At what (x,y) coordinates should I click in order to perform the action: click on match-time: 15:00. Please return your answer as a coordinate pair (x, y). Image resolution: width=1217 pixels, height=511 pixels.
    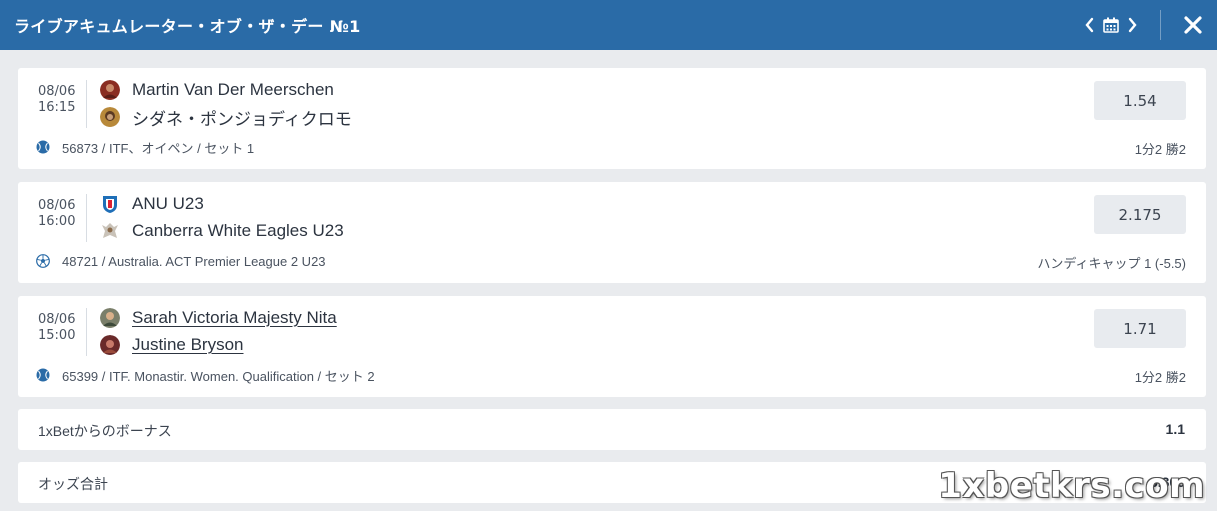
    Looking at the image, I should click on (57, 335).